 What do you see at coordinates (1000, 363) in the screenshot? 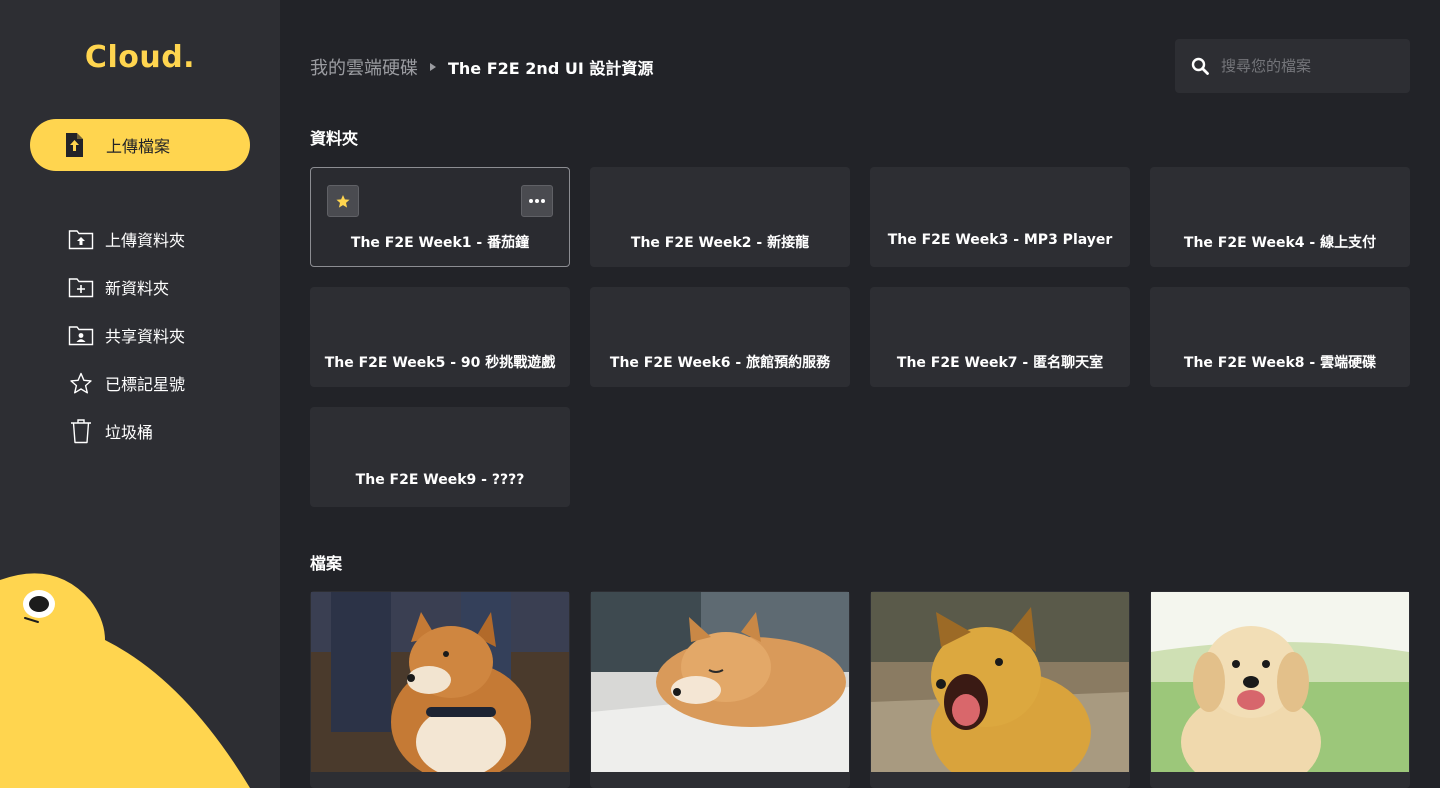
I see `folder-name: The F2E Week7 - 匿名聊天室` at bounding box center [1000, 363].